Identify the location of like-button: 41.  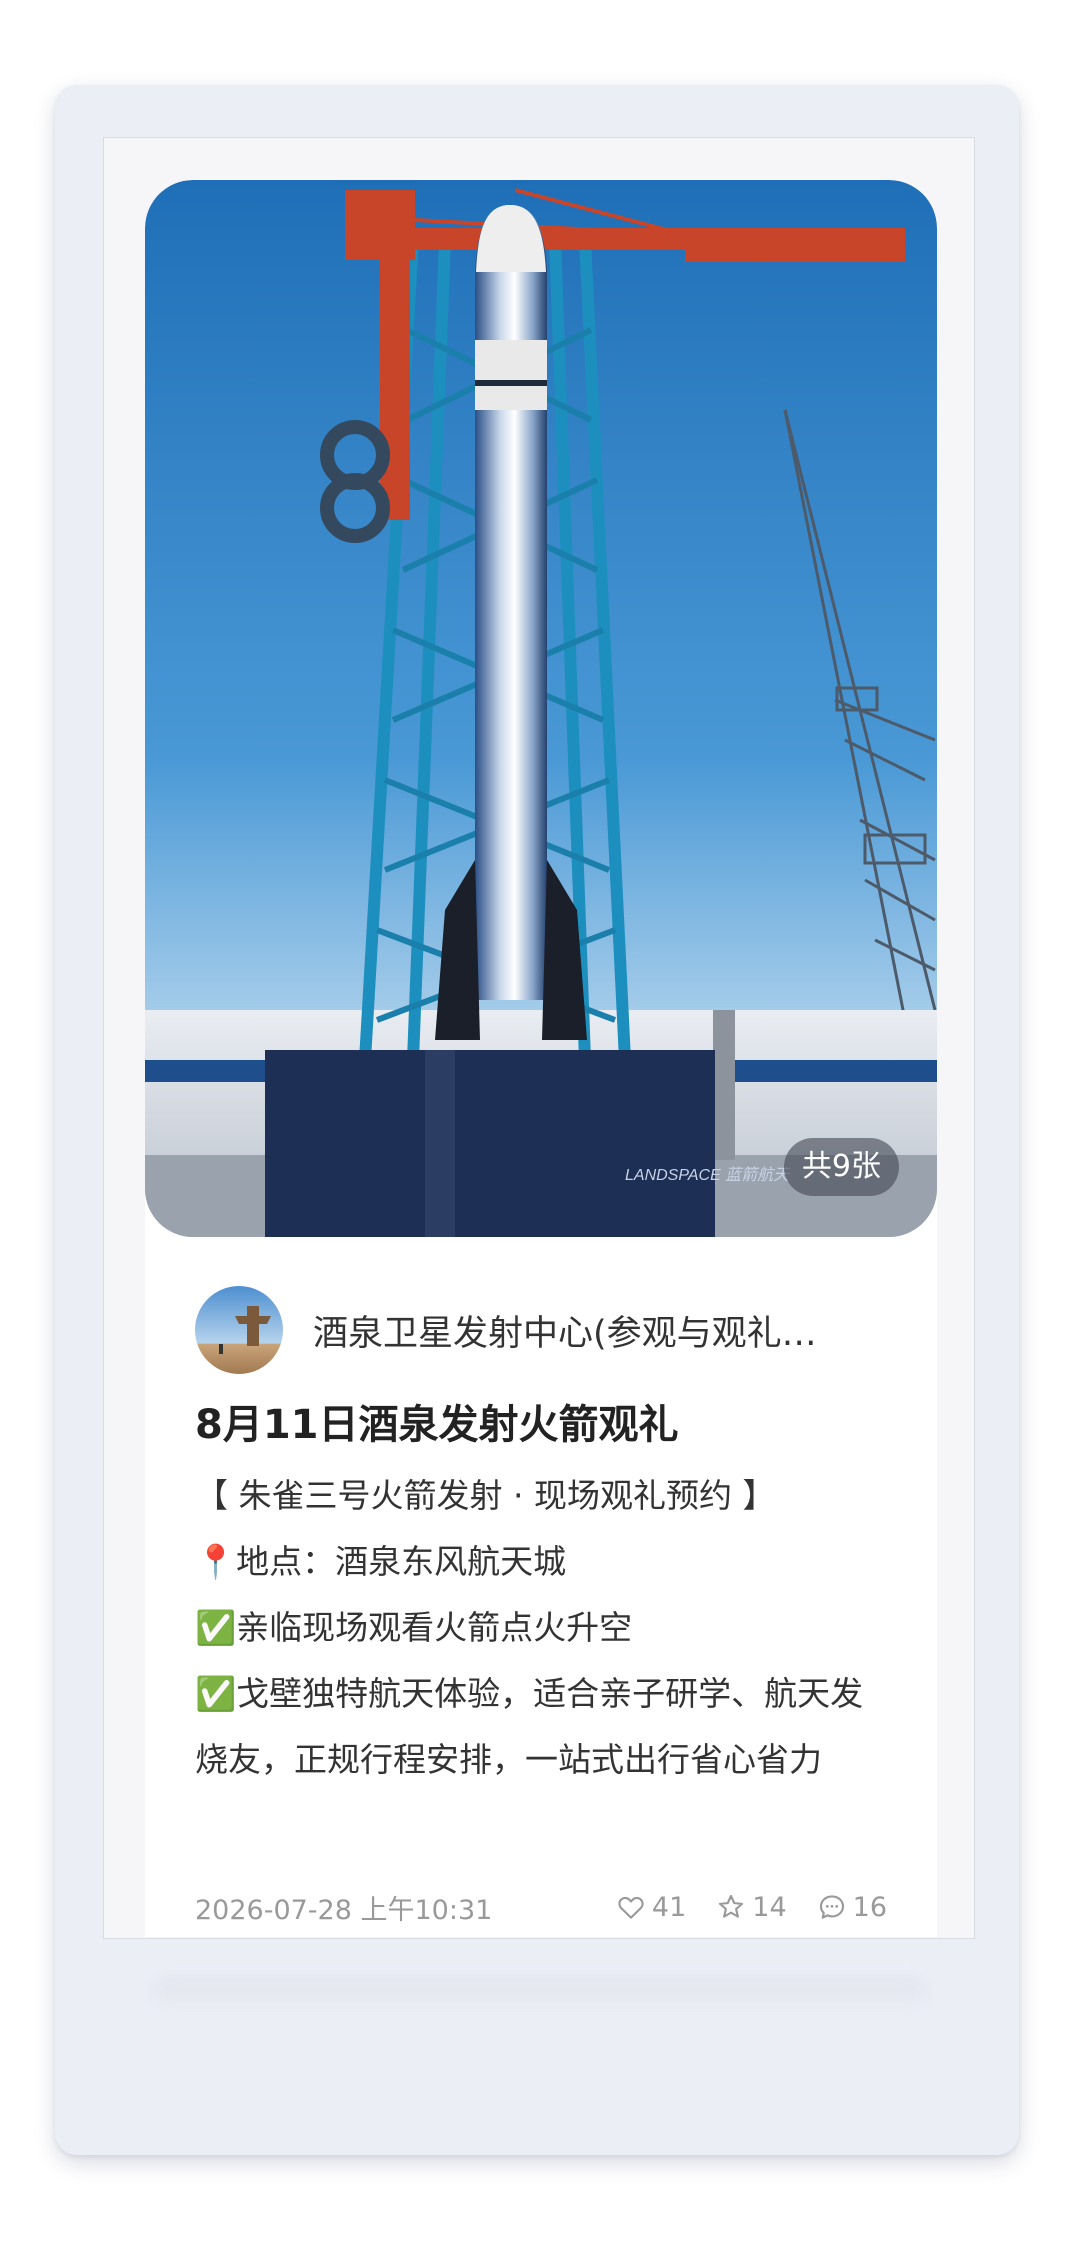
(651, 1907).